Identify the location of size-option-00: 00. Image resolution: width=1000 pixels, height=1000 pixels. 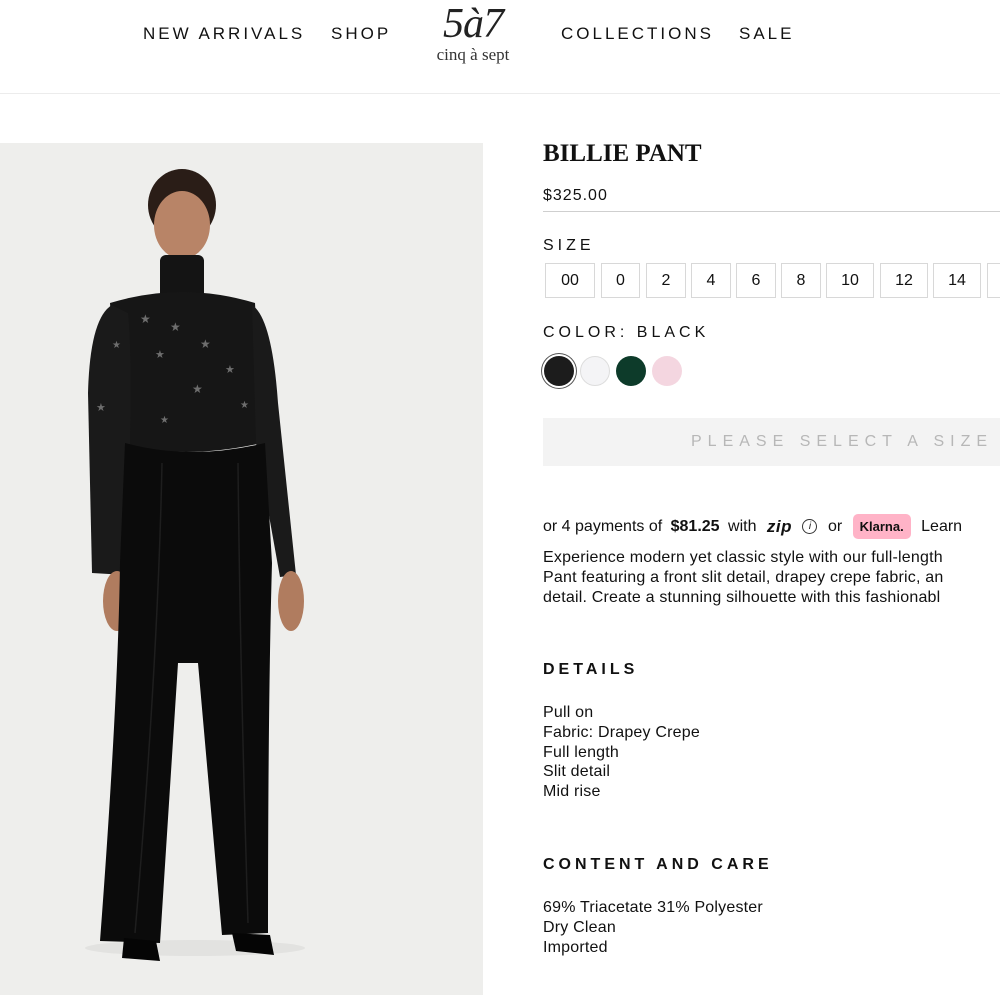
(570, 280).